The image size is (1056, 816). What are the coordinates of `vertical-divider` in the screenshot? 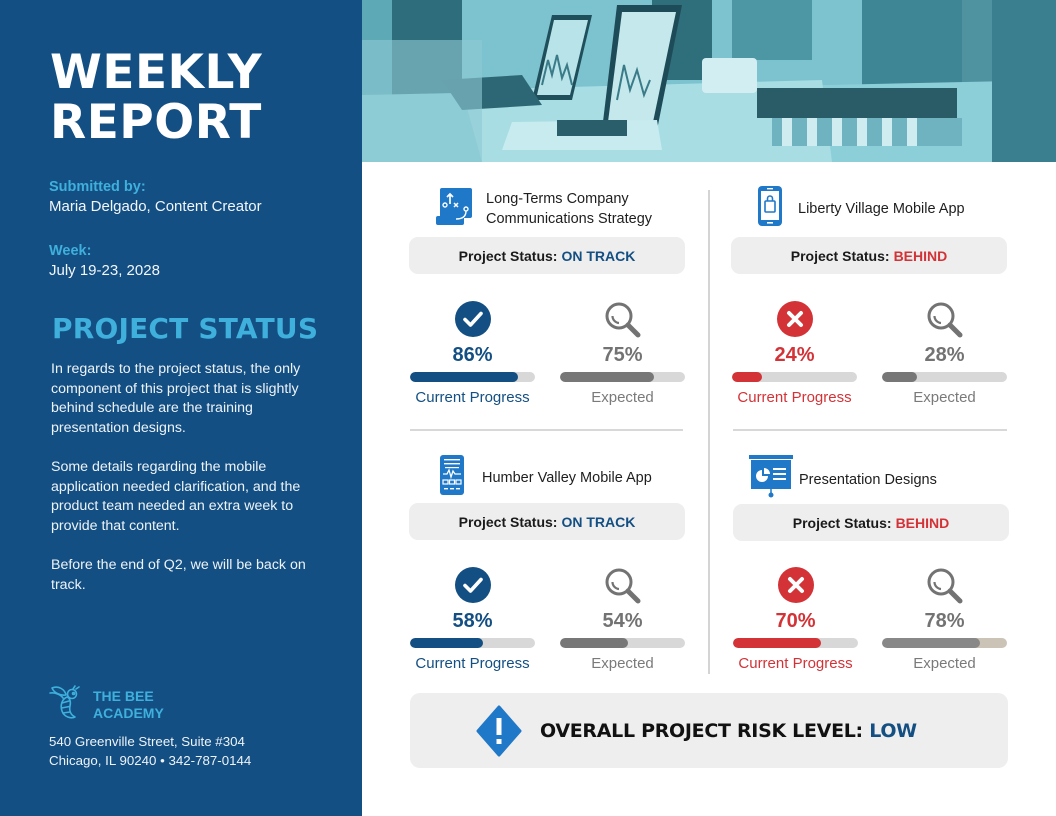 It's located at (709, 432).